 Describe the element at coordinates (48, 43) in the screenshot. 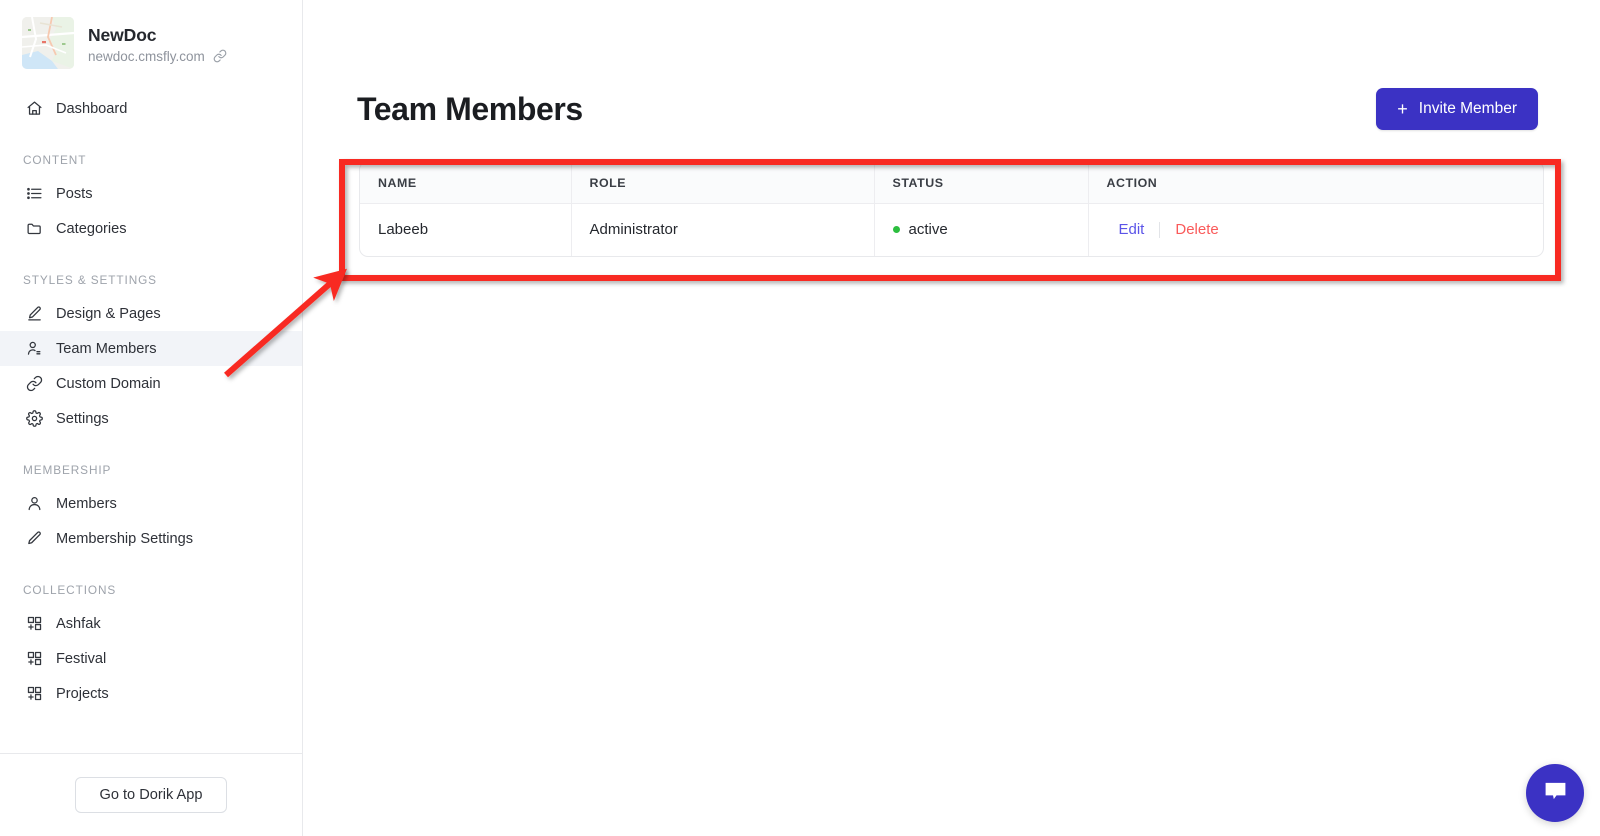

I see `site-logo-thumbnail` at that location.